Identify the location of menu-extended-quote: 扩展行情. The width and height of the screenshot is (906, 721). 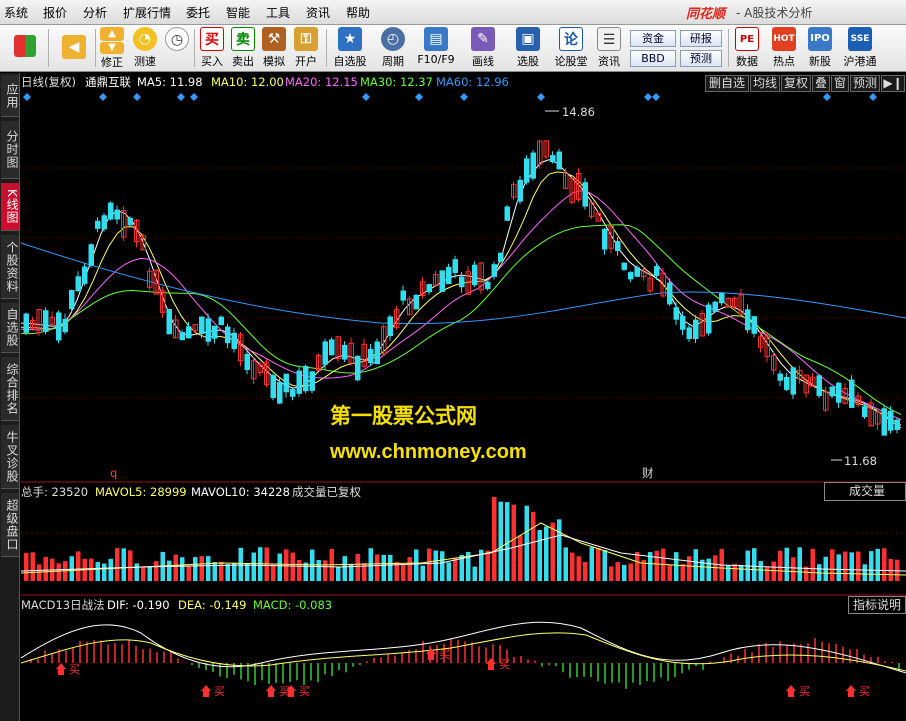
(147, 12).